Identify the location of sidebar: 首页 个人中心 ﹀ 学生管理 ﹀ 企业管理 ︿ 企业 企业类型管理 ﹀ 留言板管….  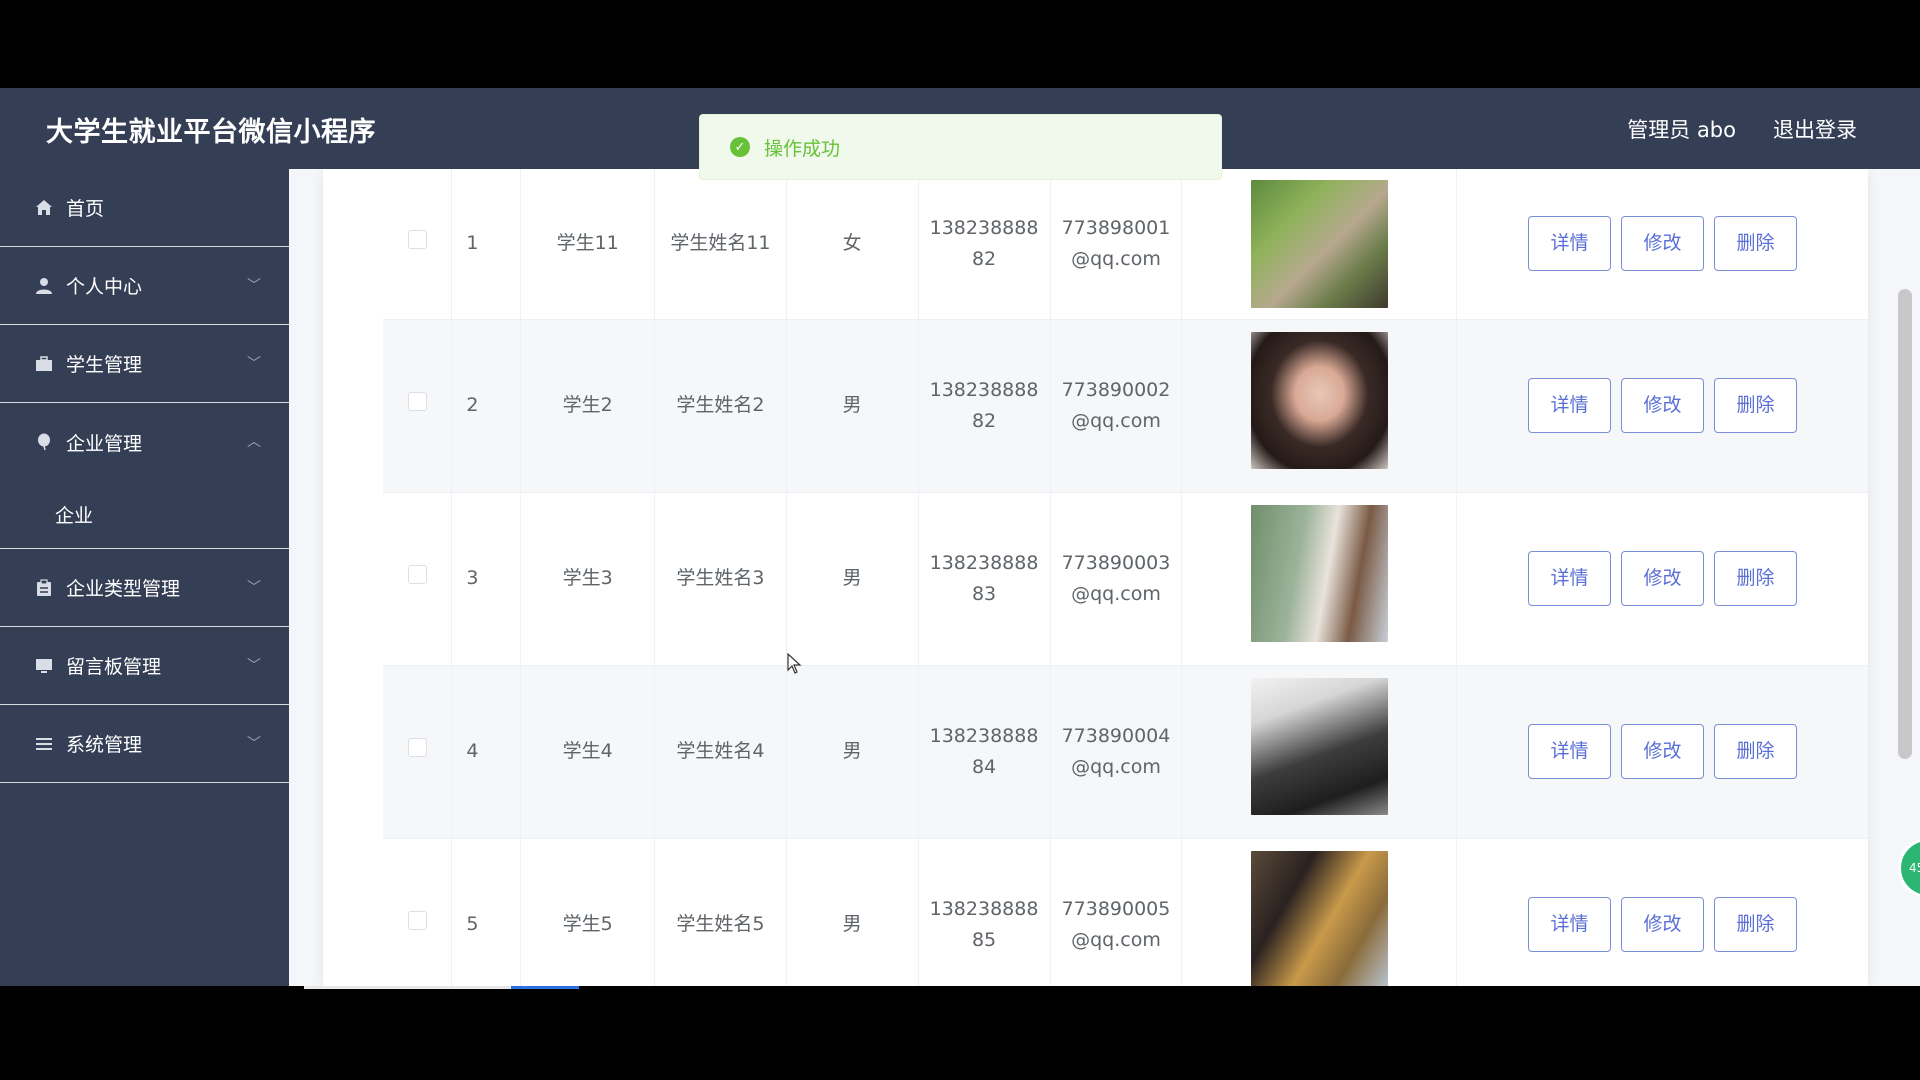
(144, 577).